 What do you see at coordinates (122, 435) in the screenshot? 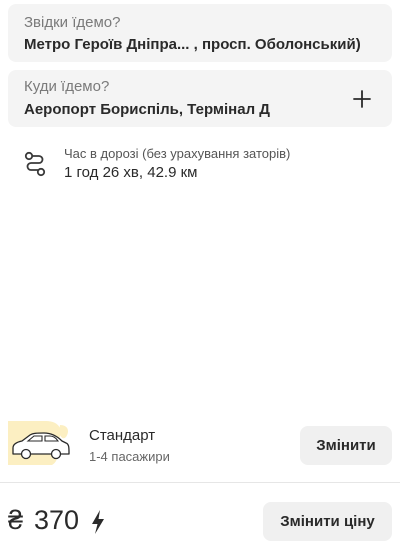
I see `tariff-name: Стандарт` at bounding box center [122, 435].